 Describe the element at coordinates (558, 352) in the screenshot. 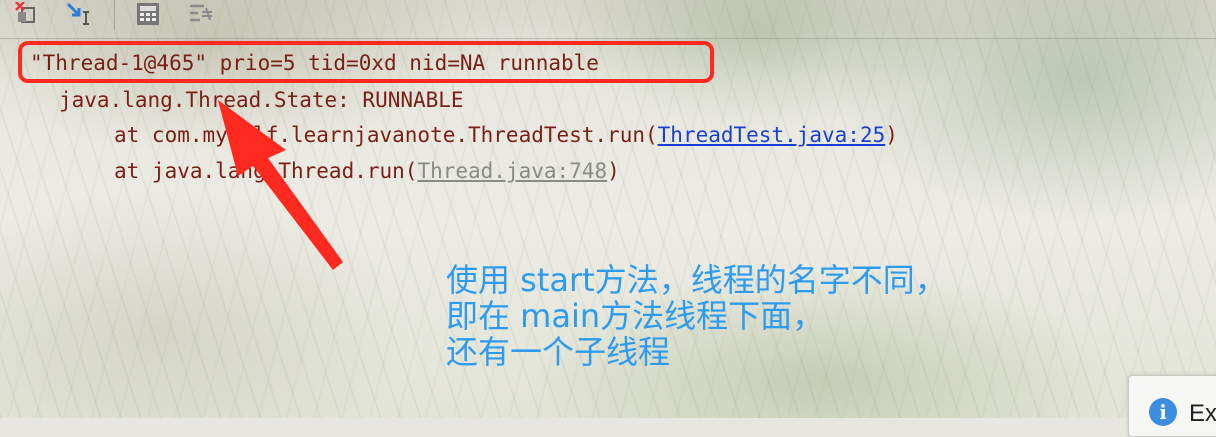

I see `annotation-line-3: 还有一个子线程` at that location.